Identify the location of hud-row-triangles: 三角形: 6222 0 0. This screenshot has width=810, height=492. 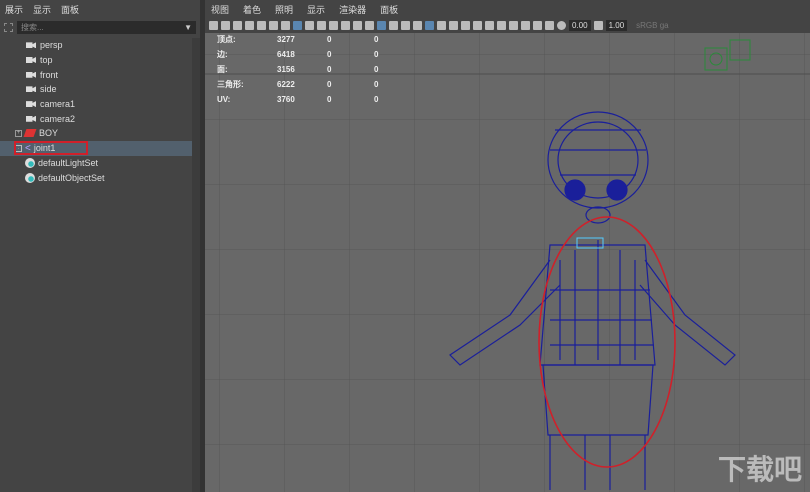
(298, 84).